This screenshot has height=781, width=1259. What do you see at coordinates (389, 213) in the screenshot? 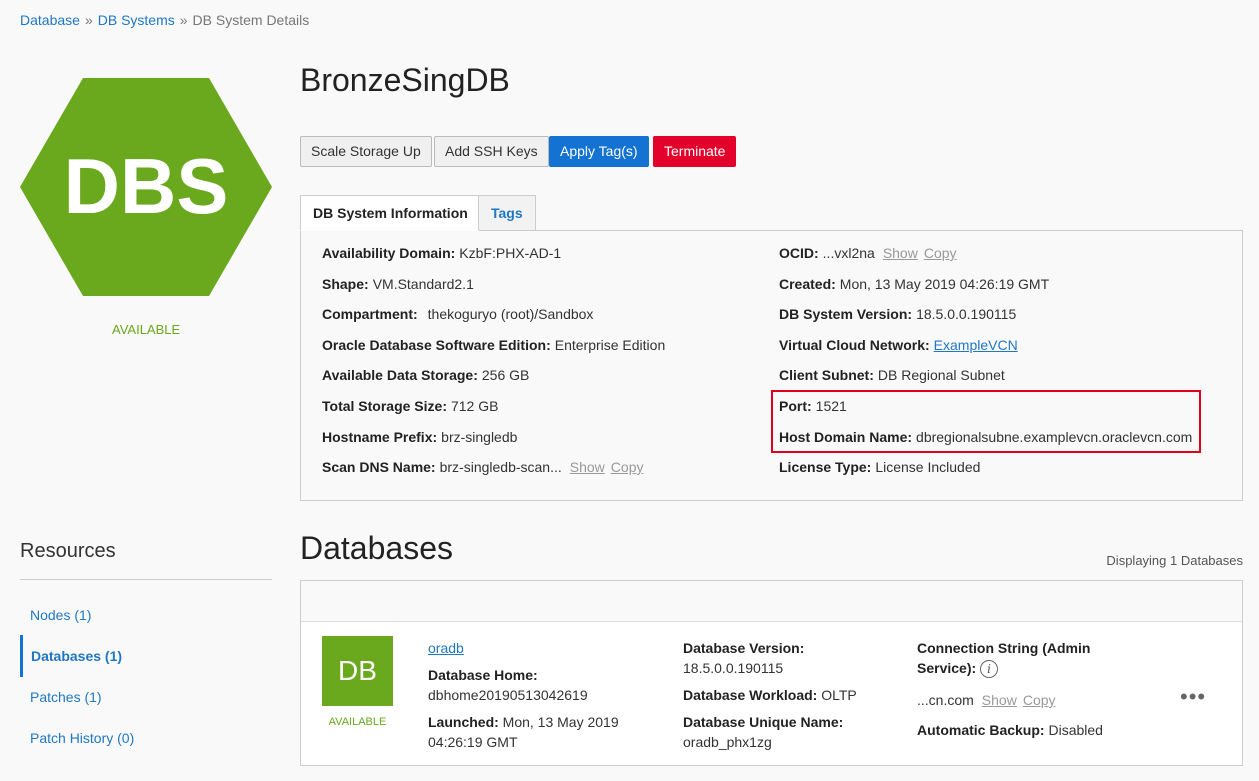
I see `tab-db-system-information: DB System Information` at bounding box center [389, 213].